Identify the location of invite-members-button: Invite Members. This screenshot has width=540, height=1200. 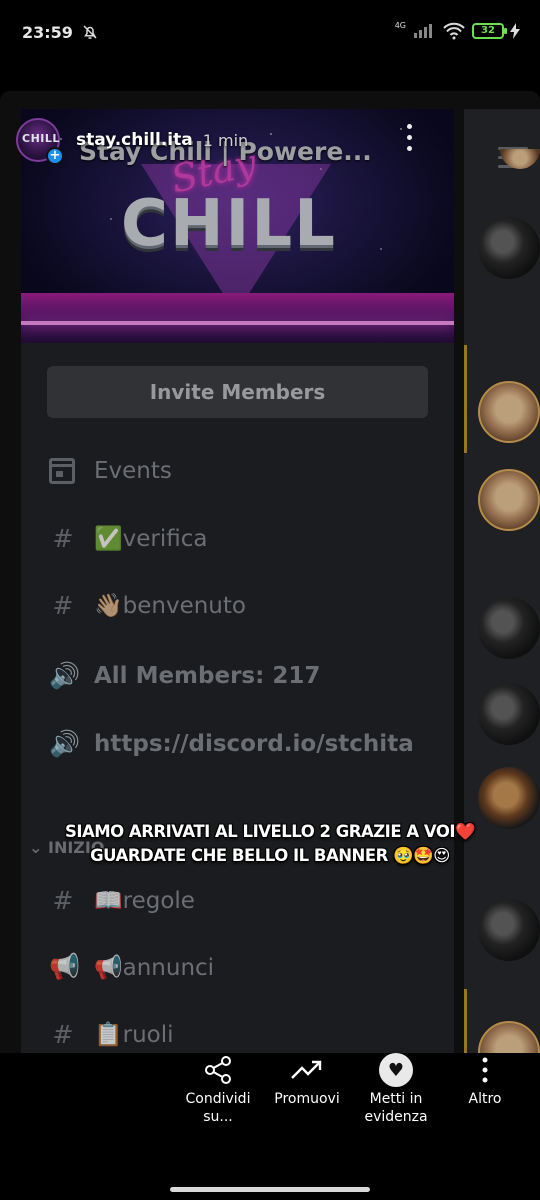
(237, 392).